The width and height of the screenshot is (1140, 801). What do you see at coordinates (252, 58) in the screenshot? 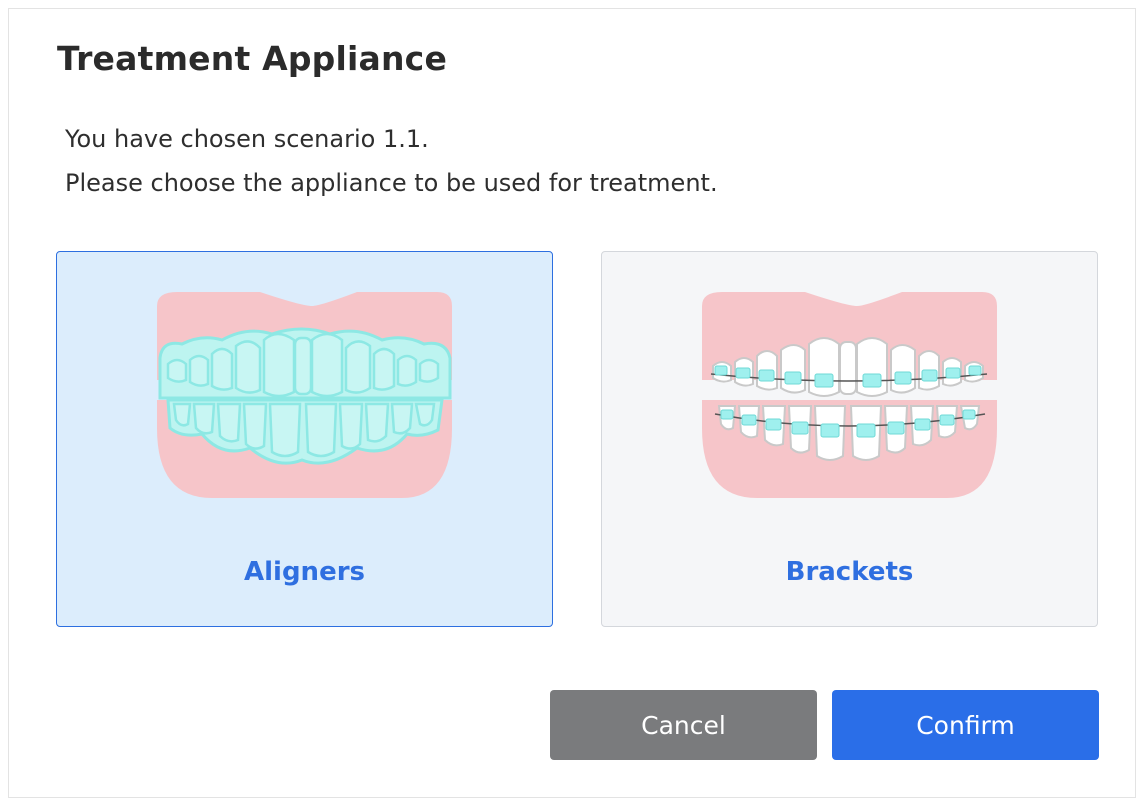
I see `dialog-title: Treatment Appliance` at bounding box center [252, 58].